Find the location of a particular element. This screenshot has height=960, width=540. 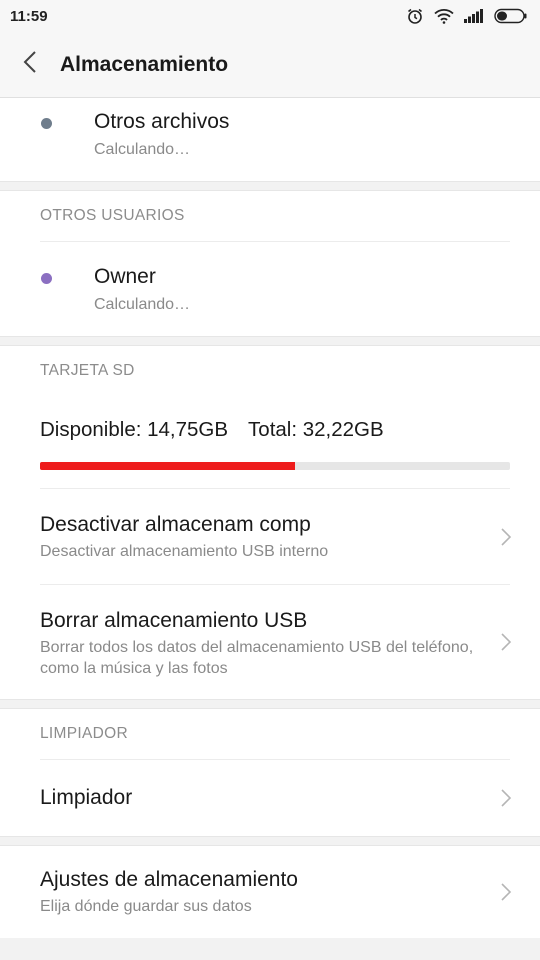

row-title: Borrar almacenamiento USB is located at coordinates (174, 620).